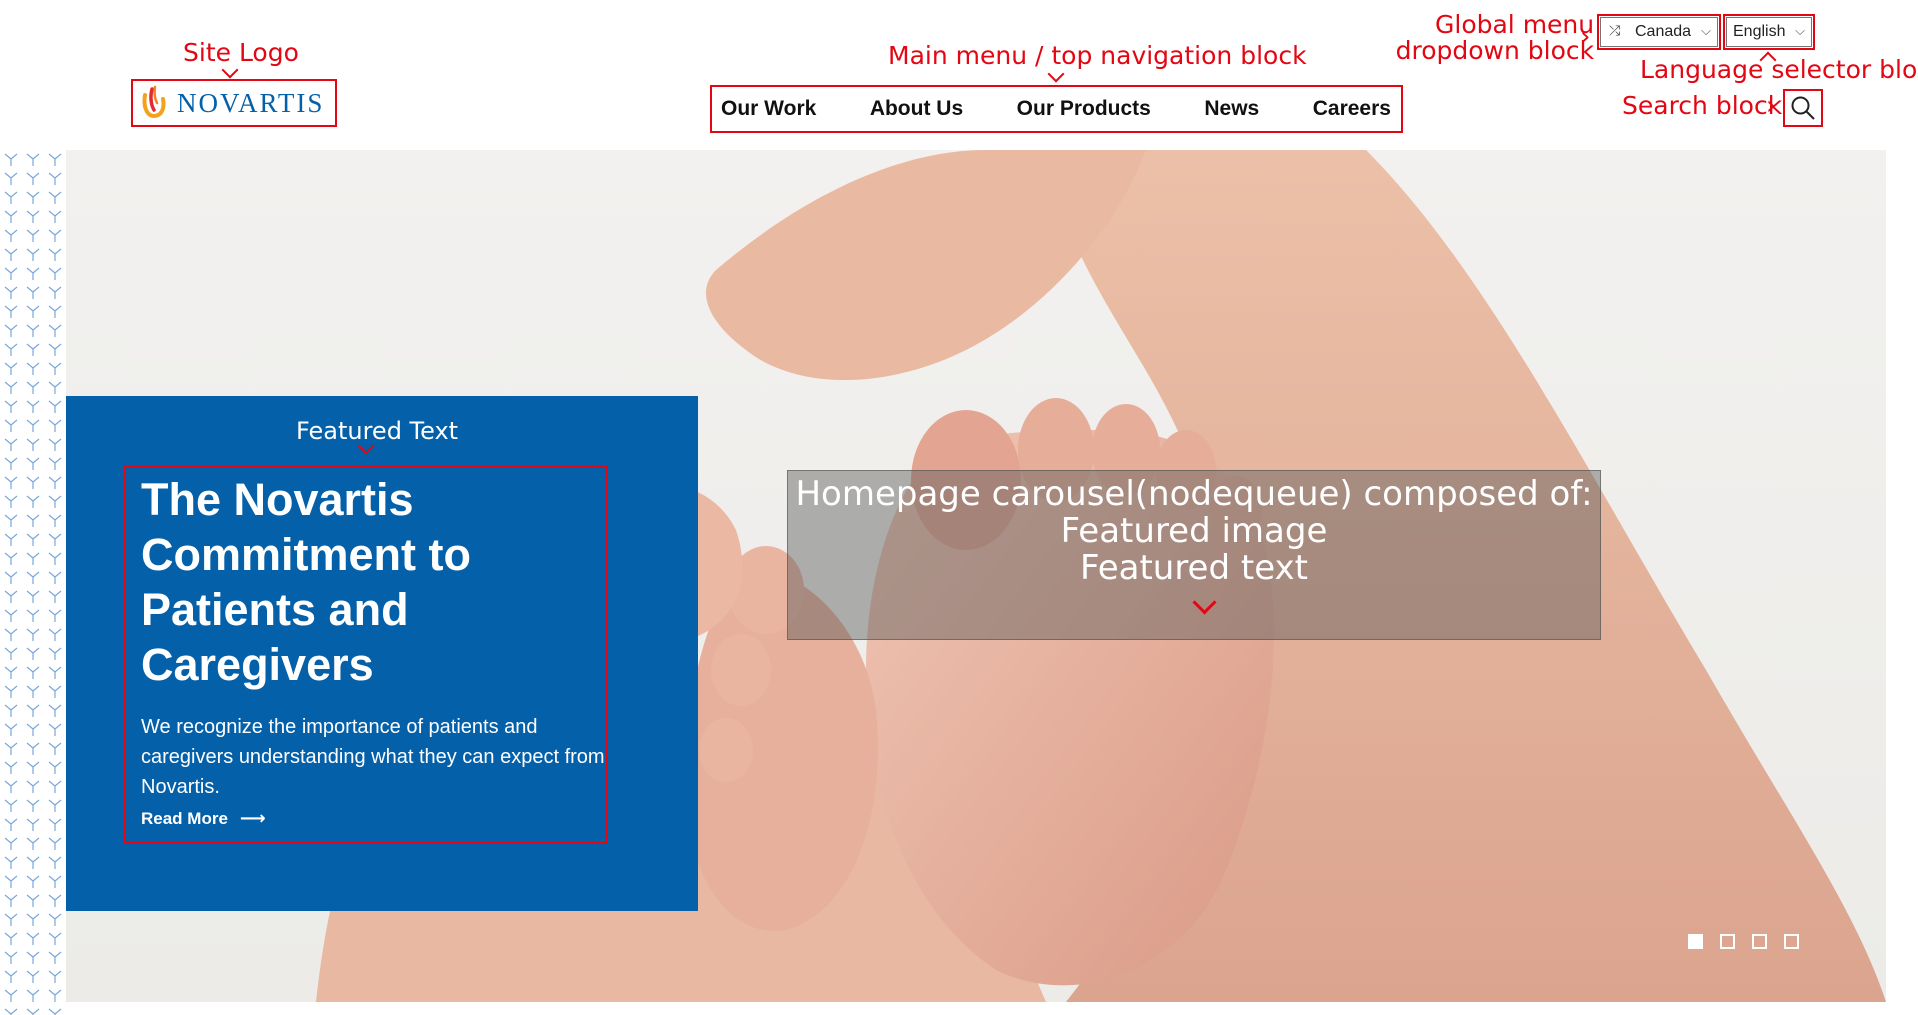  Describe the element at coordinates (377, 431) in the screenshot. I see `annotation-featured-text: Featured Text` at that location.